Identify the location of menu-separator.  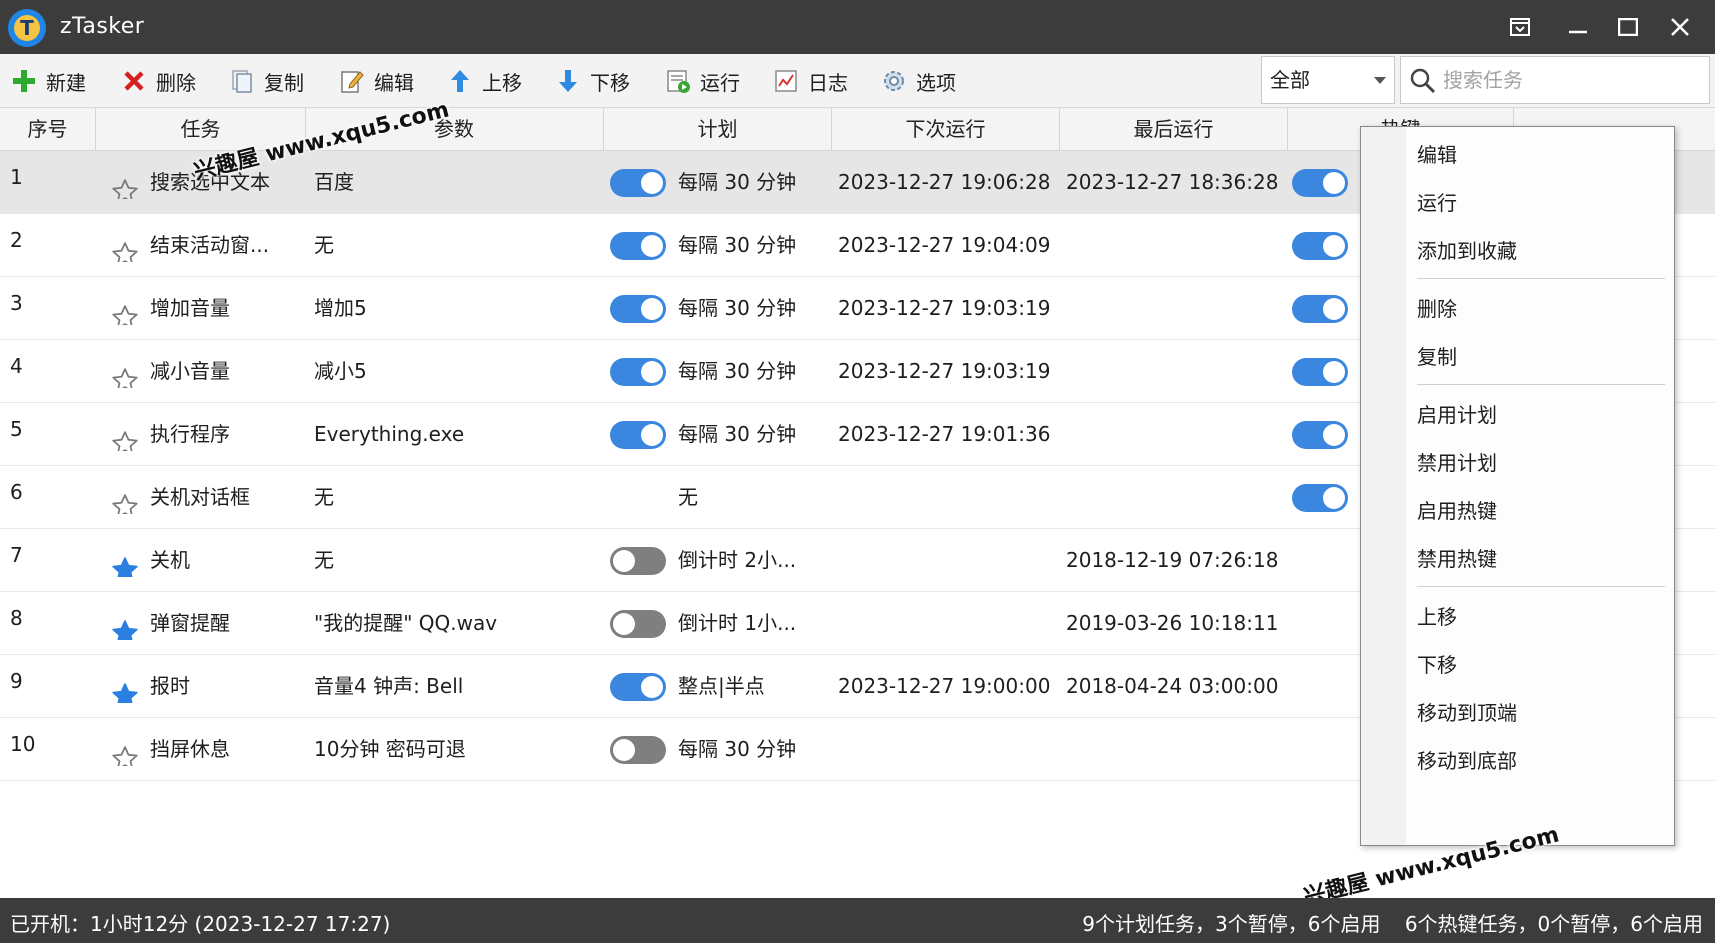
(1541, 278).